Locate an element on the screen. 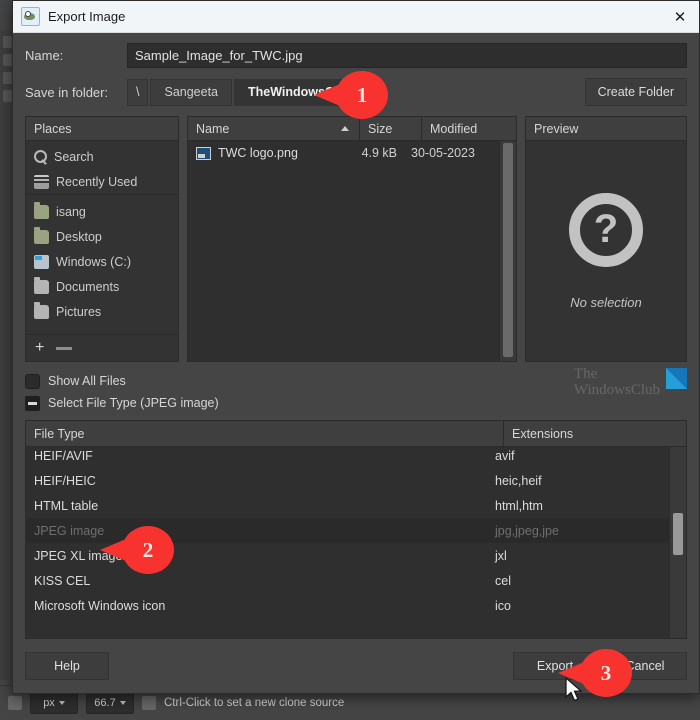 The width and height of the screenshot is (700, 720). checkbox-icon is located at coordinates (32, 381).